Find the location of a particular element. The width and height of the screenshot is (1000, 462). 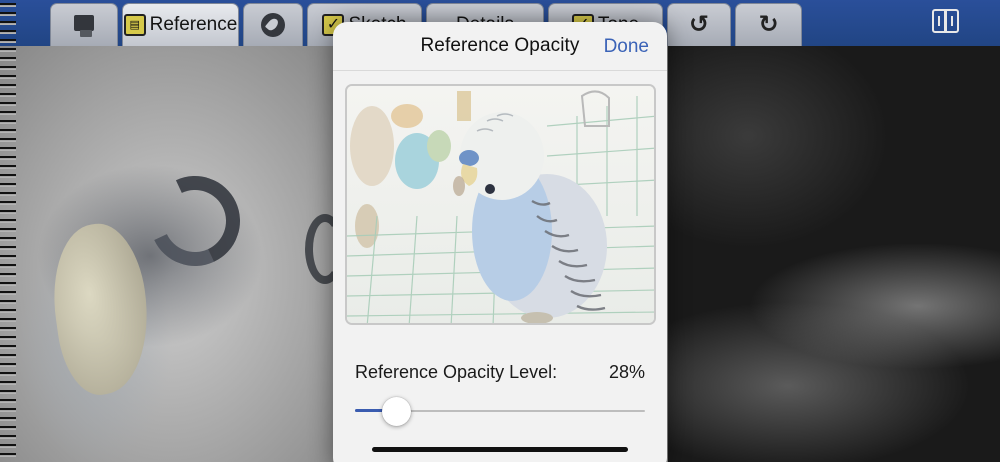

popover-title: Reference Opacity is located at coordinates (500, 45).